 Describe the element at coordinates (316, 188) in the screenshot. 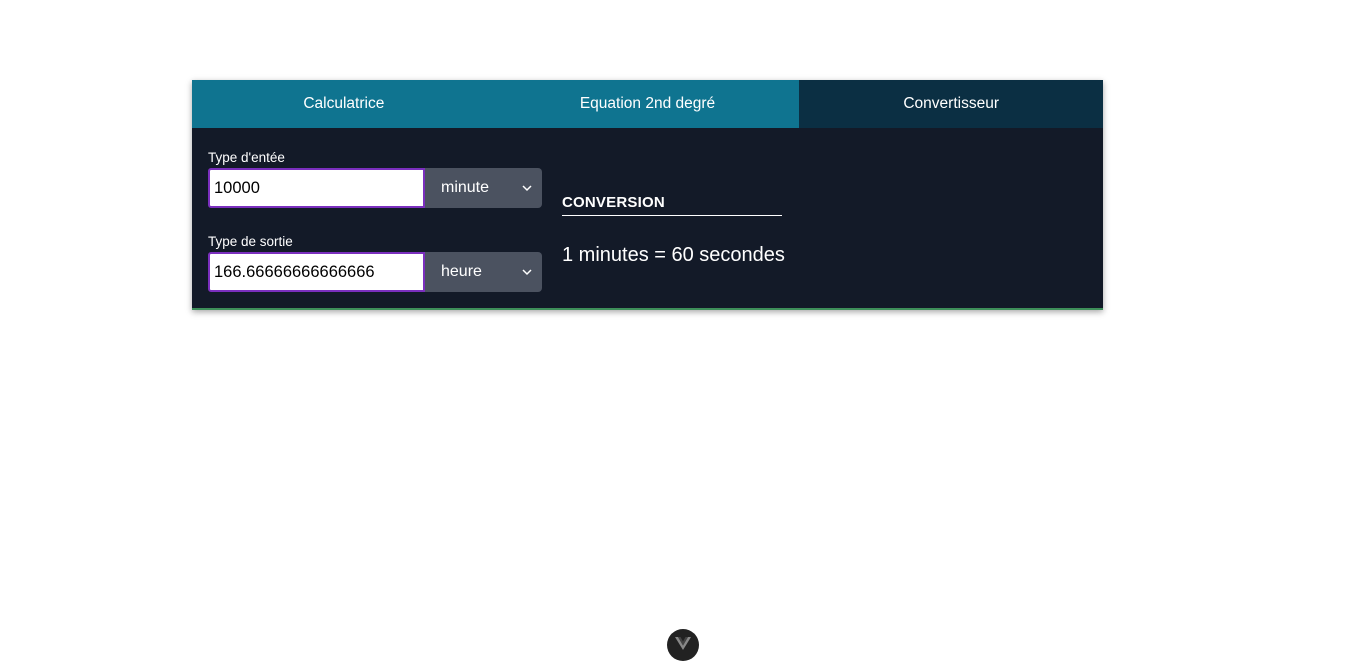

I see `input-value-field` at that location.